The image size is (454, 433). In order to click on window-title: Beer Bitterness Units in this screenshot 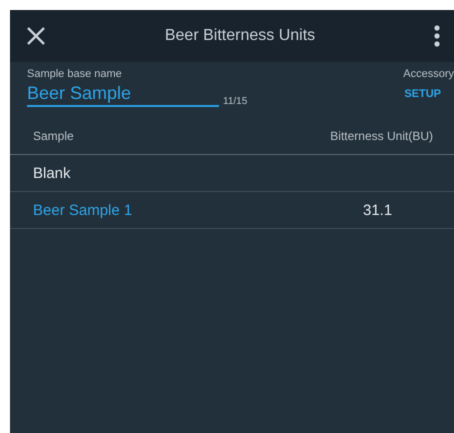, I will do `click(240, 36)`.